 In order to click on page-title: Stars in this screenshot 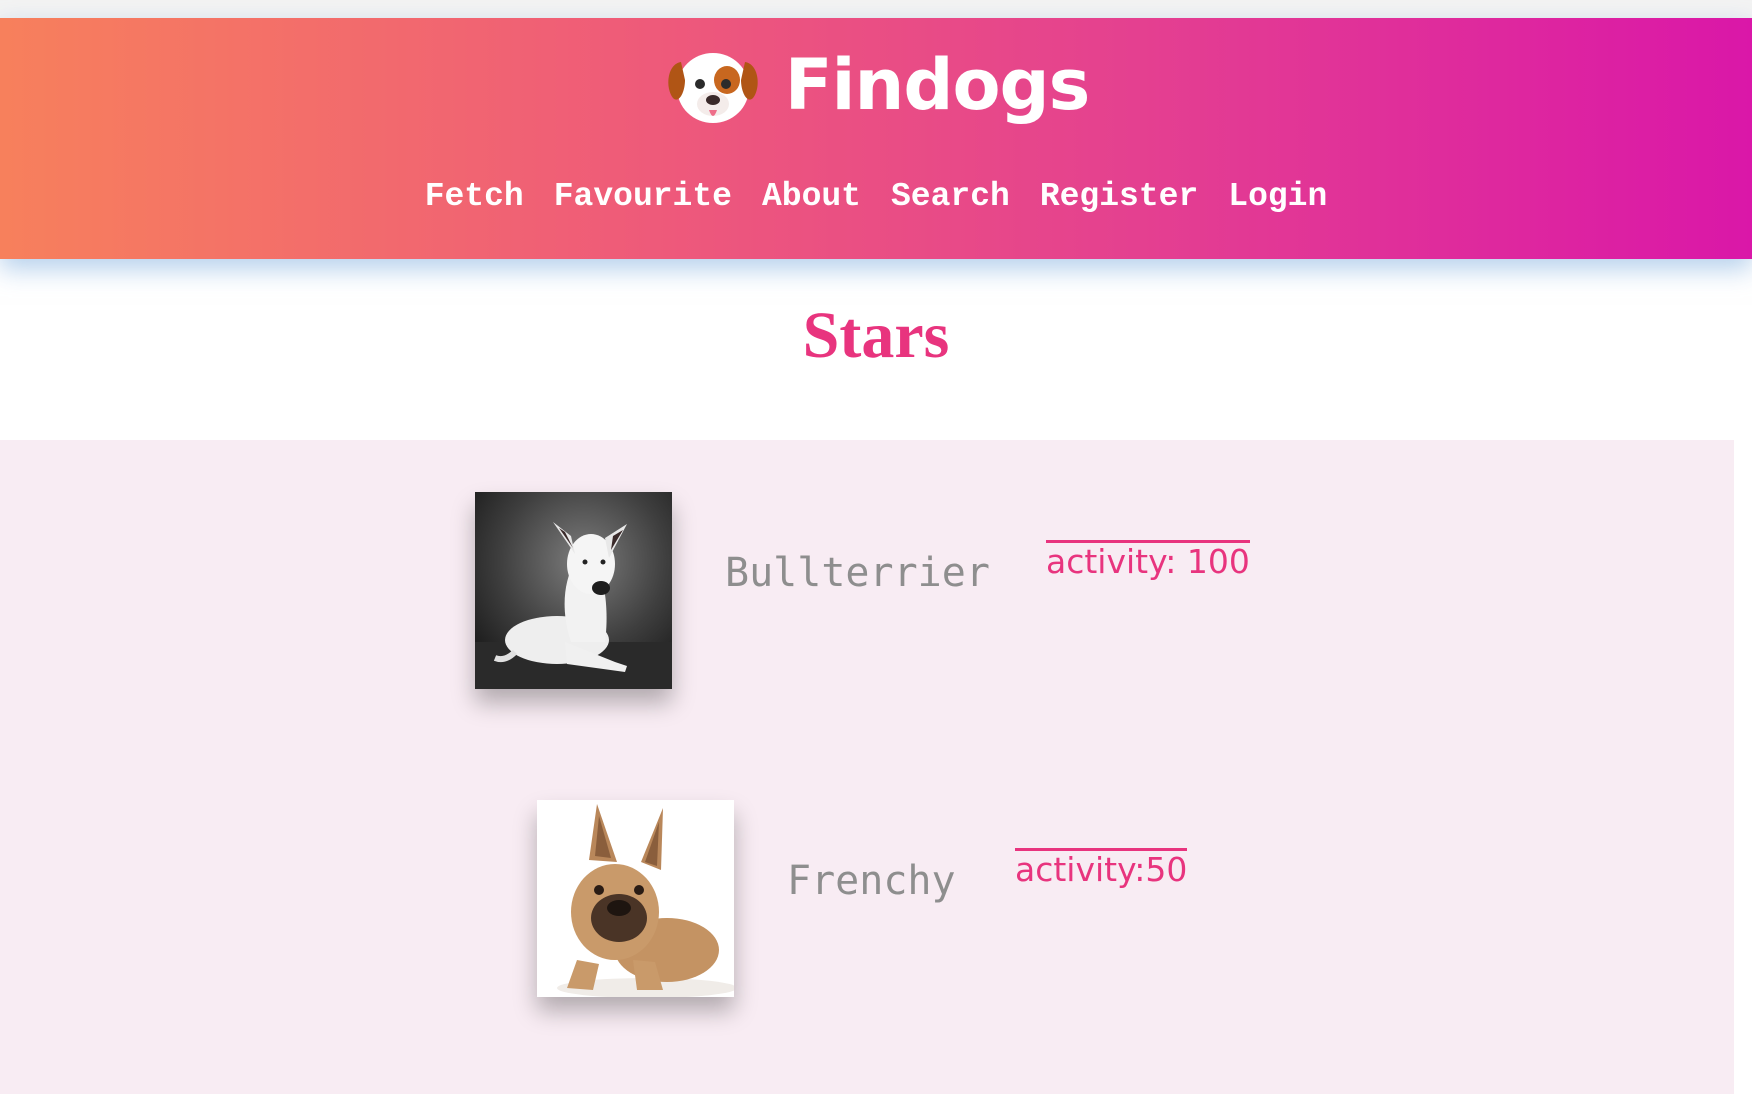, I will do `click(876, 335)`.